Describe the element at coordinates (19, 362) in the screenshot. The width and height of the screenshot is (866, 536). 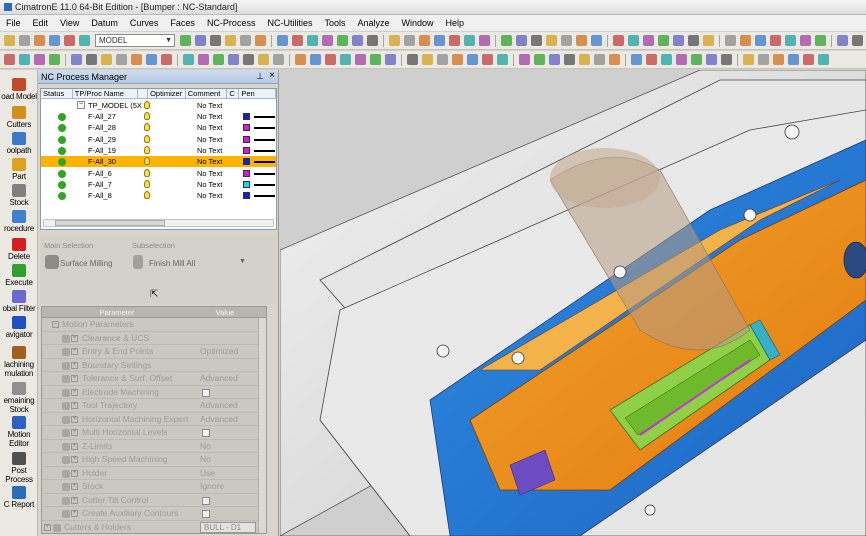
I see `guide-machining-simulation: lachining mulation` at that location.